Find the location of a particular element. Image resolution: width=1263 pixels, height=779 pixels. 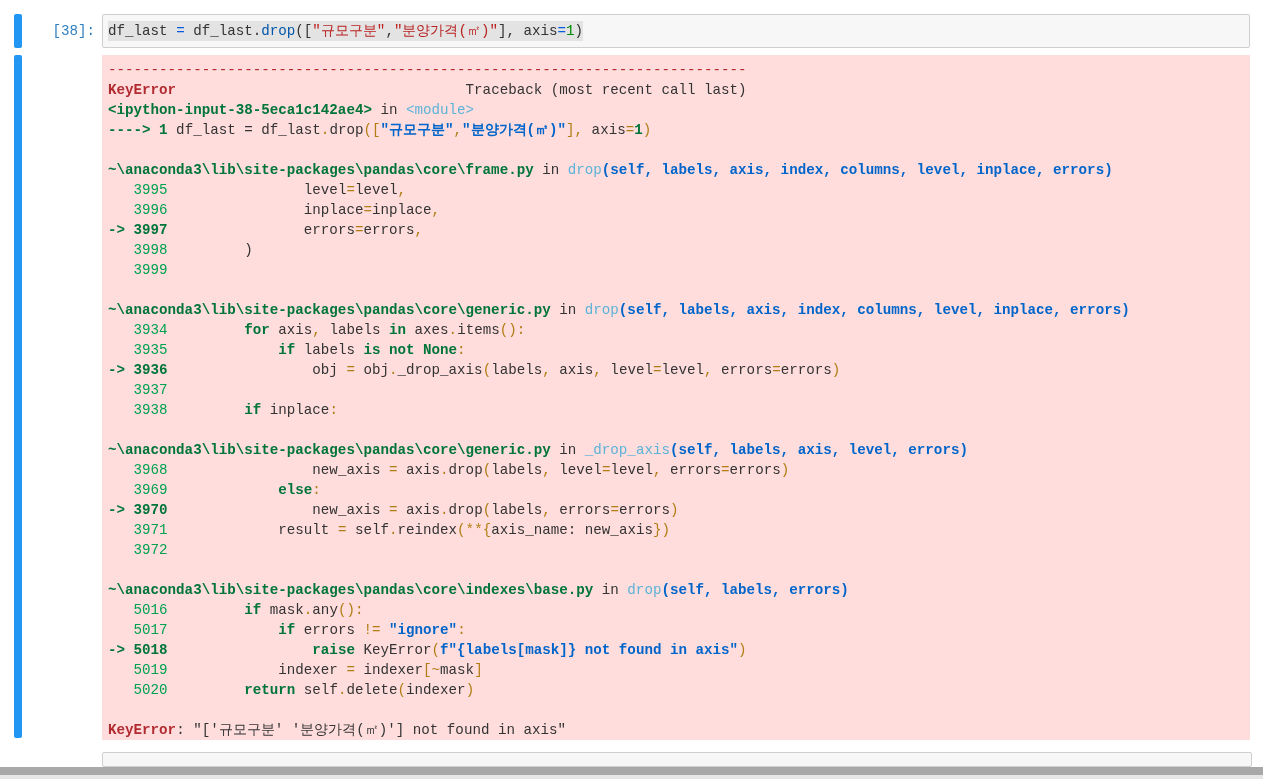

traceback-line: 3968 new_axis = axis.drop(labels, level=level, errors=errors) is located at coordinates (461, 470).